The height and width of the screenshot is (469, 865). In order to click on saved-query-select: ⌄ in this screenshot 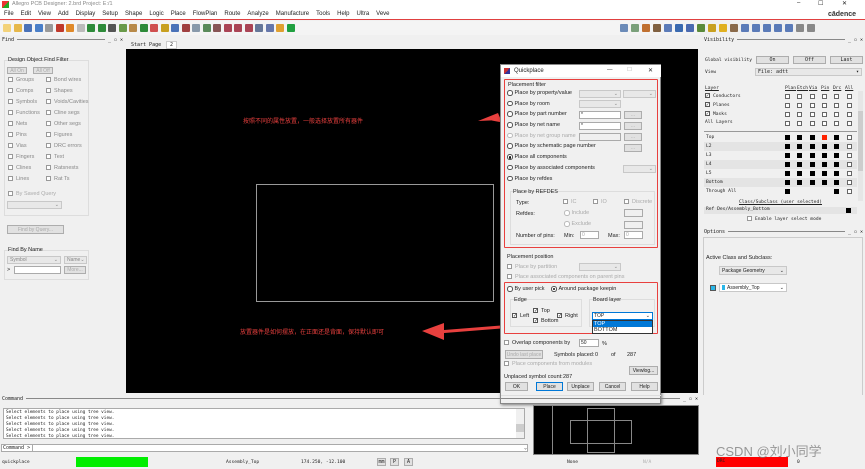, I will do `click(34, 205)`.